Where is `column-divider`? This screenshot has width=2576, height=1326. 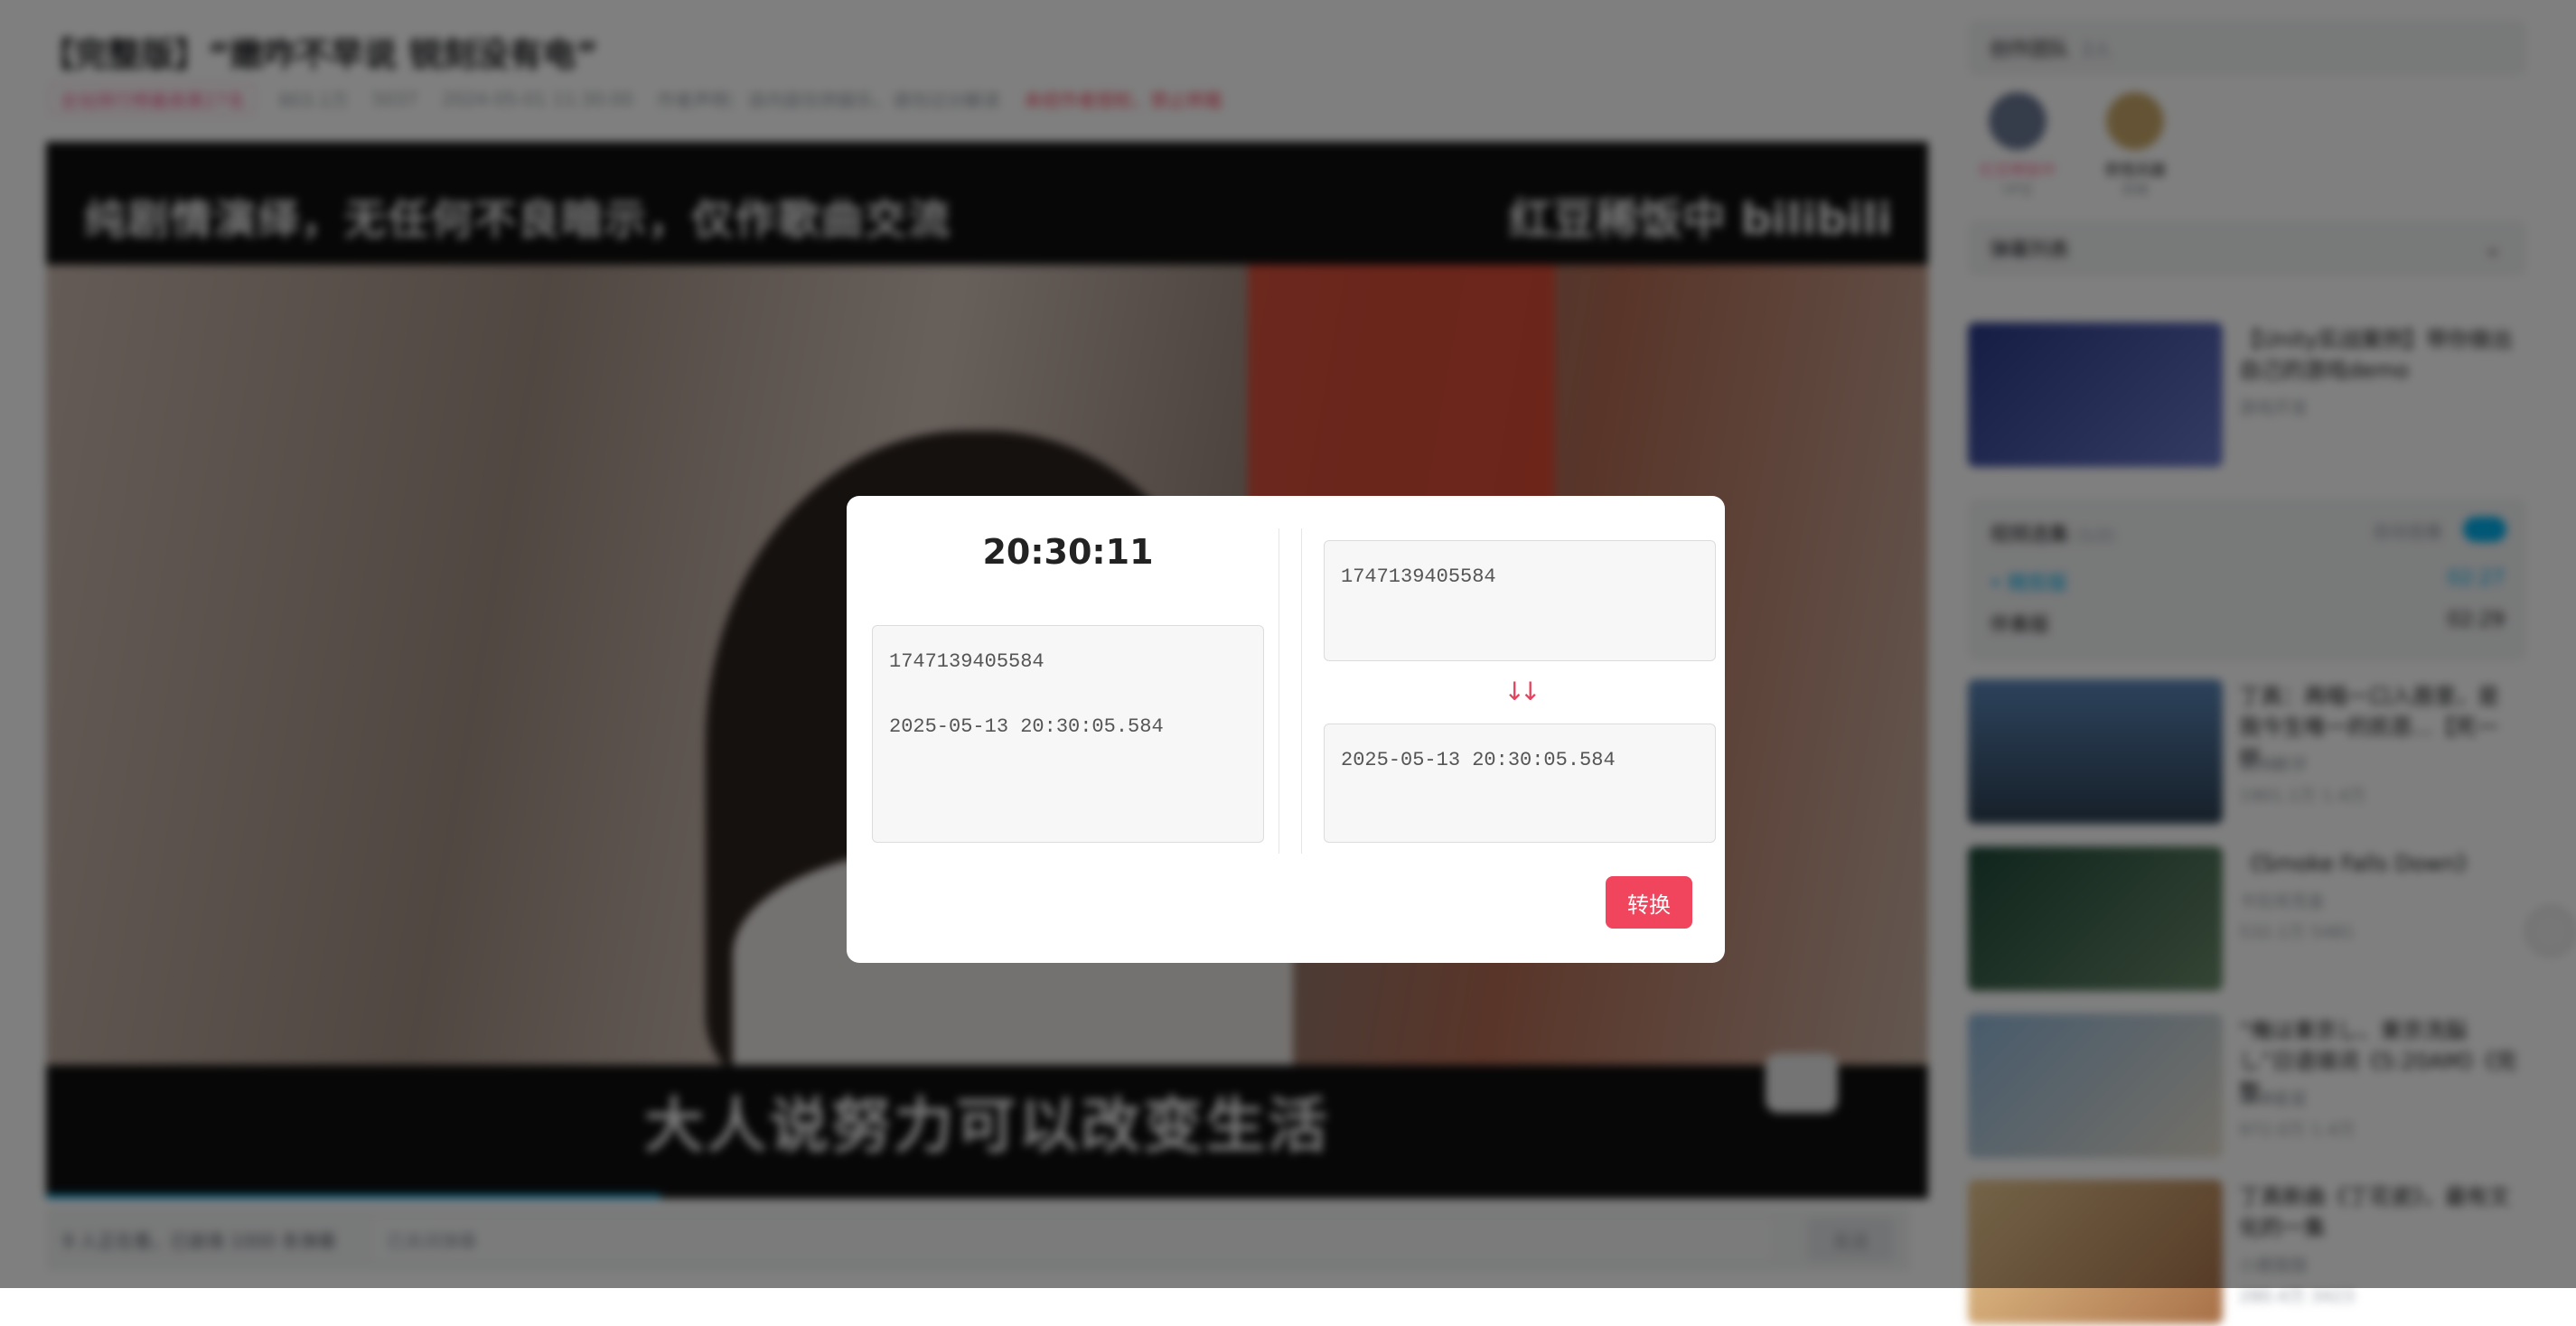
column-divider is located at coordinates (1301, 691).